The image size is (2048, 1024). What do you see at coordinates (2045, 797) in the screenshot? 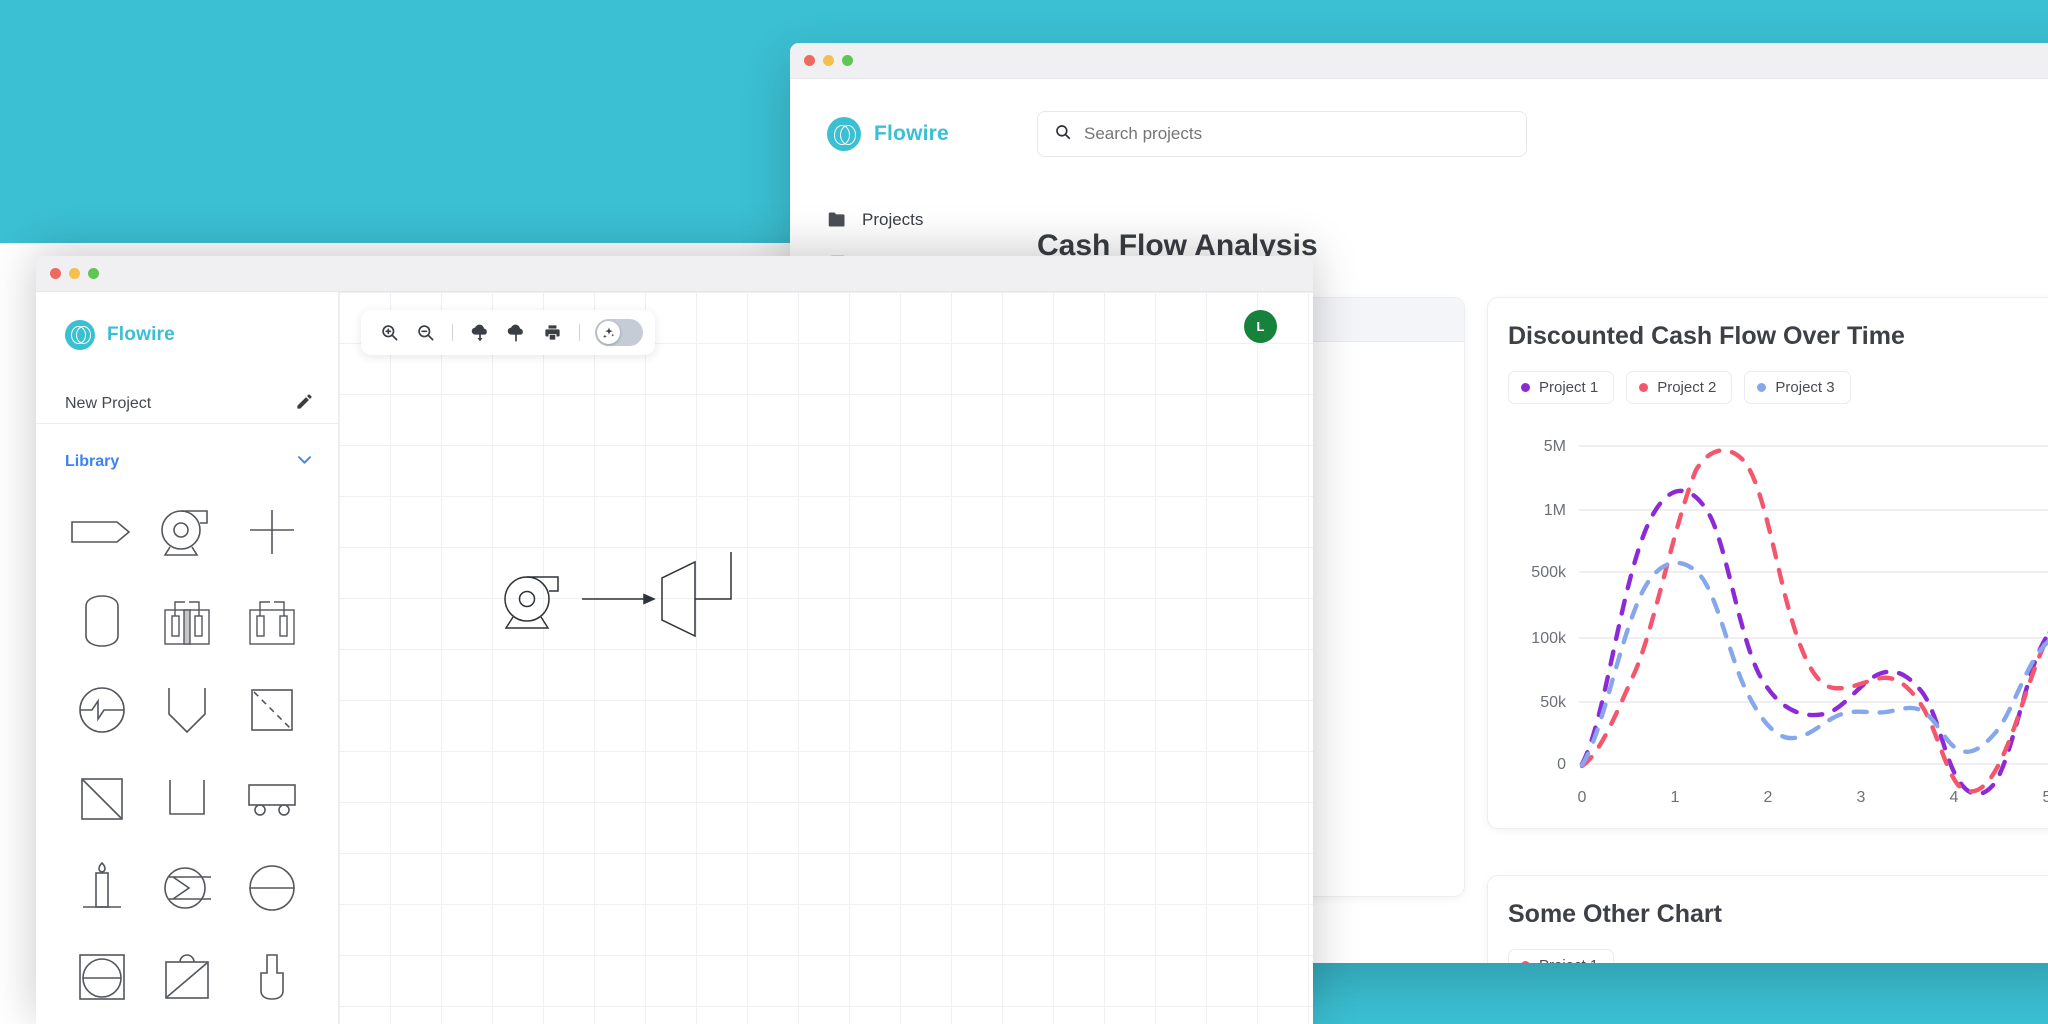
I see `xtick-label: 5` at bounding box center [2045, 797].